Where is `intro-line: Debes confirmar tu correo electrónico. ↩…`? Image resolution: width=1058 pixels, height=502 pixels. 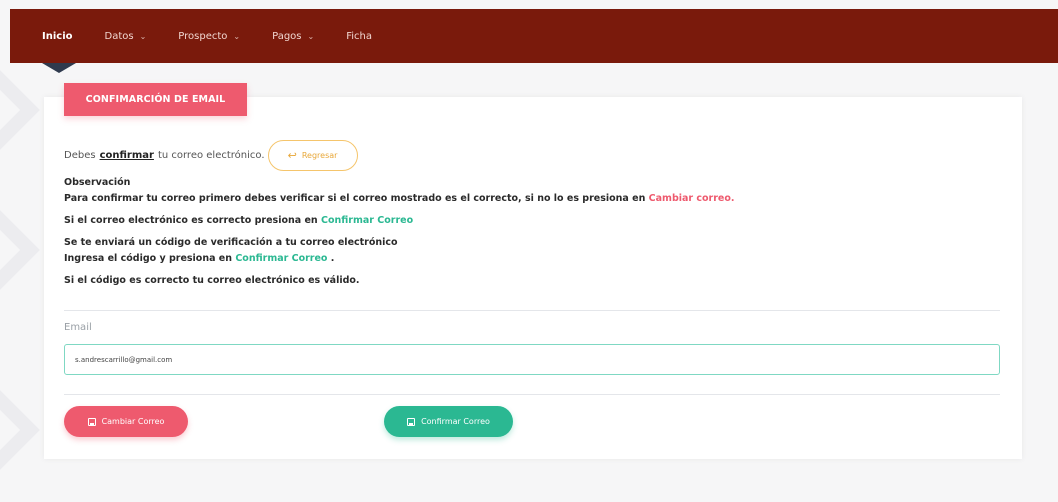 intro-line: Debes confirmar tu correo electrónico. ↩… is located at coordinates (211, 155).